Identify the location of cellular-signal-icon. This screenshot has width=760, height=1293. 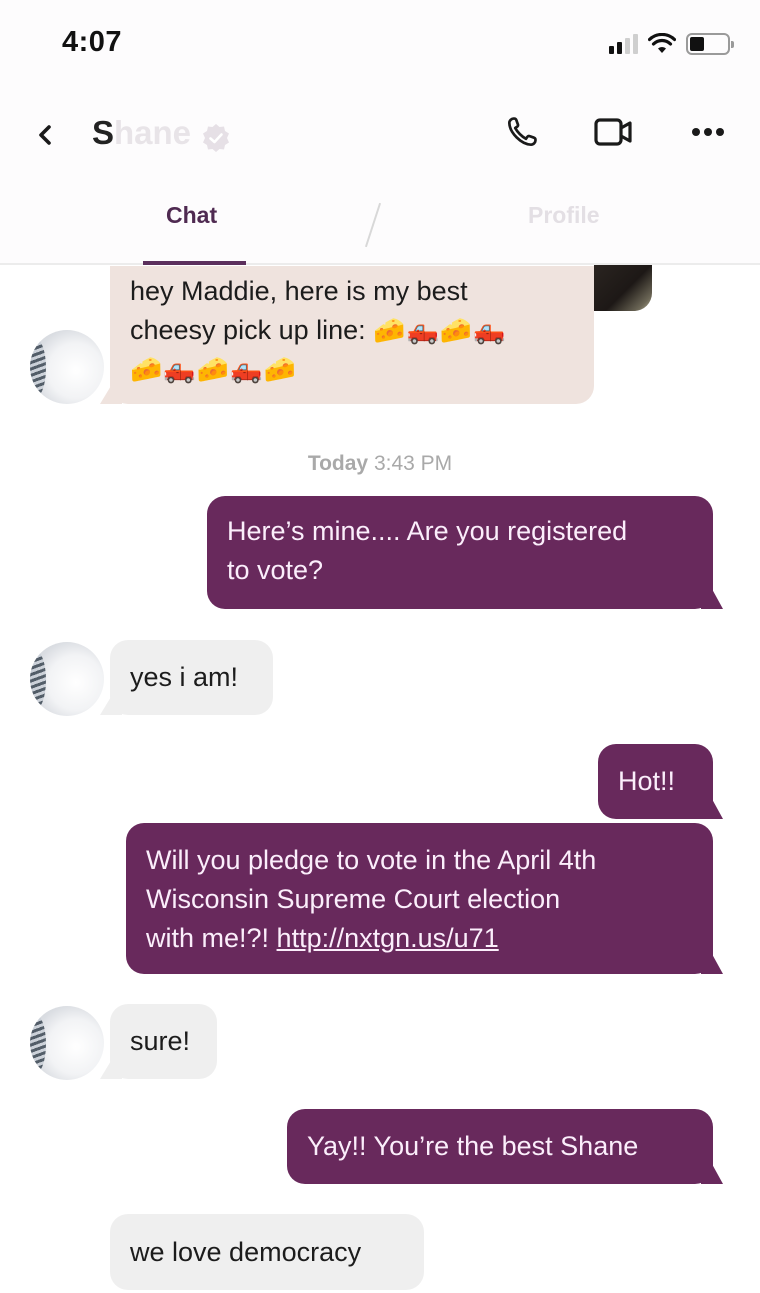
(623, 44).